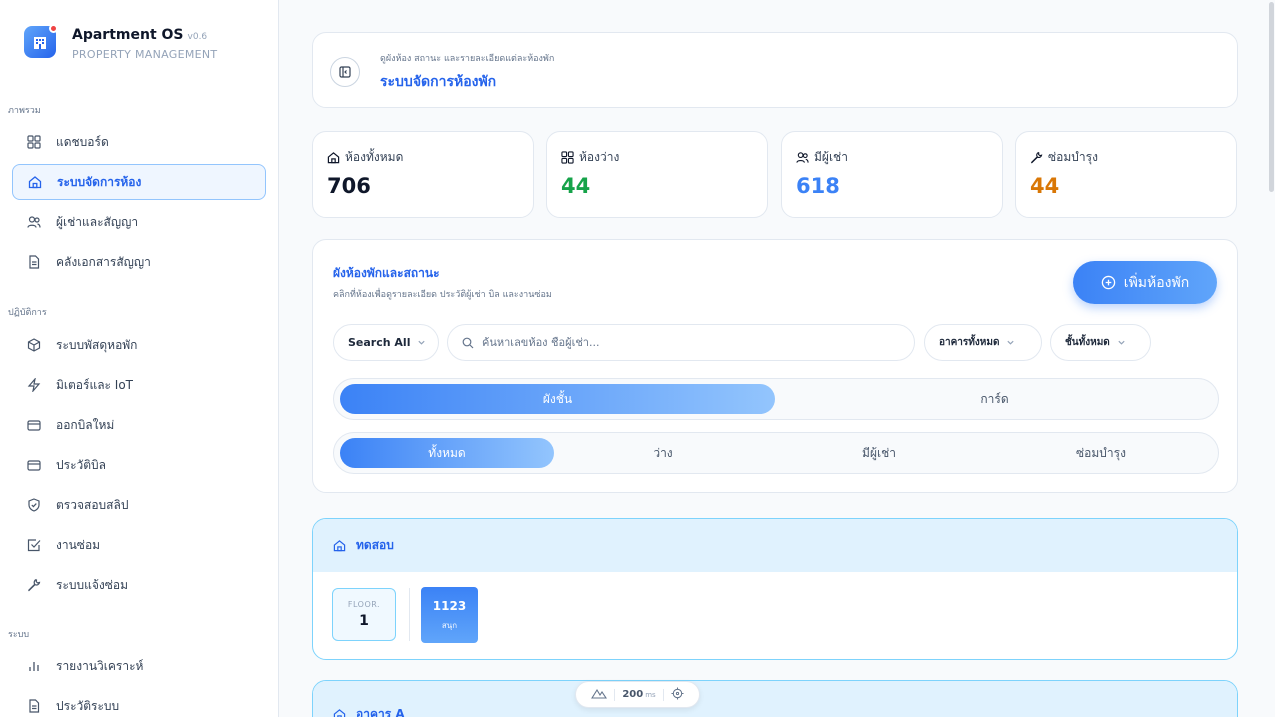 The height and width of the screenshot is (717, 1275). What do you see at coordinates (81, 464) in the screenshot?
I see `sidebar-item-label: ประวัติบิล` at bounding box center [81, 464].